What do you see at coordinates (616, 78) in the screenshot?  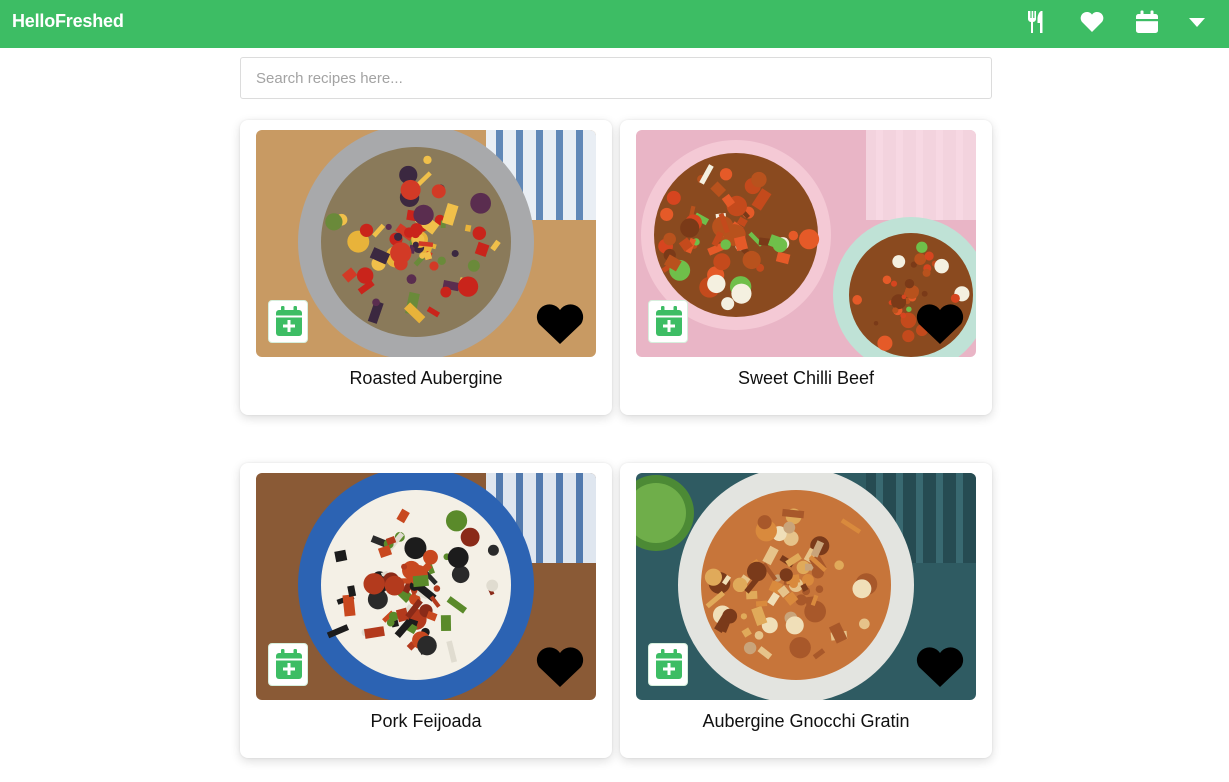 I see `search-input` at bounding box center [616, 78].